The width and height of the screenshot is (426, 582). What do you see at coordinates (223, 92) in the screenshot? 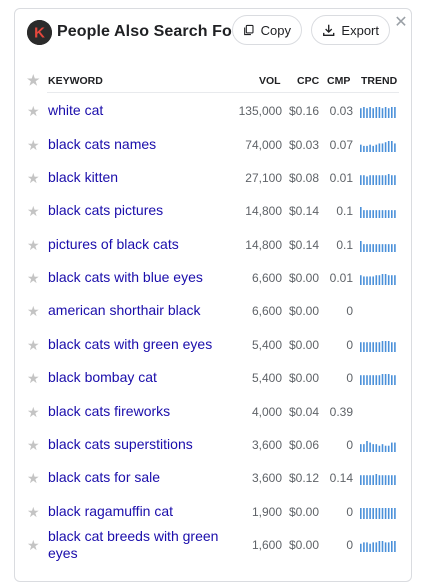
I see `header-divider` at bounding box center [223, 92].